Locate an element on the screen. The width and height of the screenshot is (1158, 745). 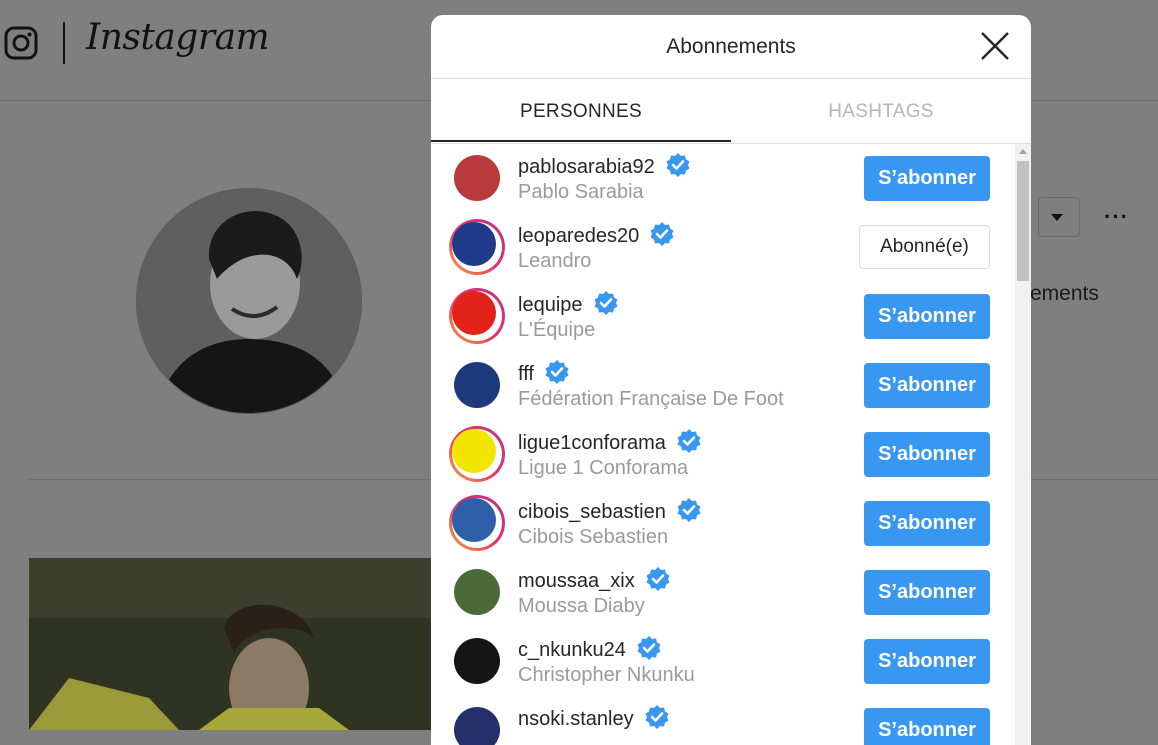
modal-tabs: PERSONNES HASHTAGS is located at coordinates (731, 111).